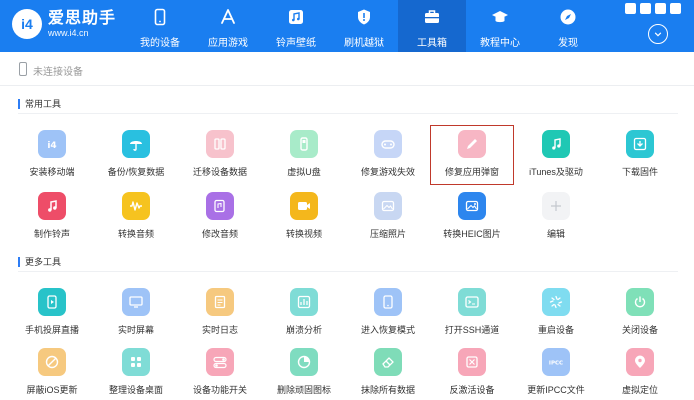 Image resolution: width=694 pixels, height=400 pixels. I want to click on gamepad-icon, so click(388, 144).